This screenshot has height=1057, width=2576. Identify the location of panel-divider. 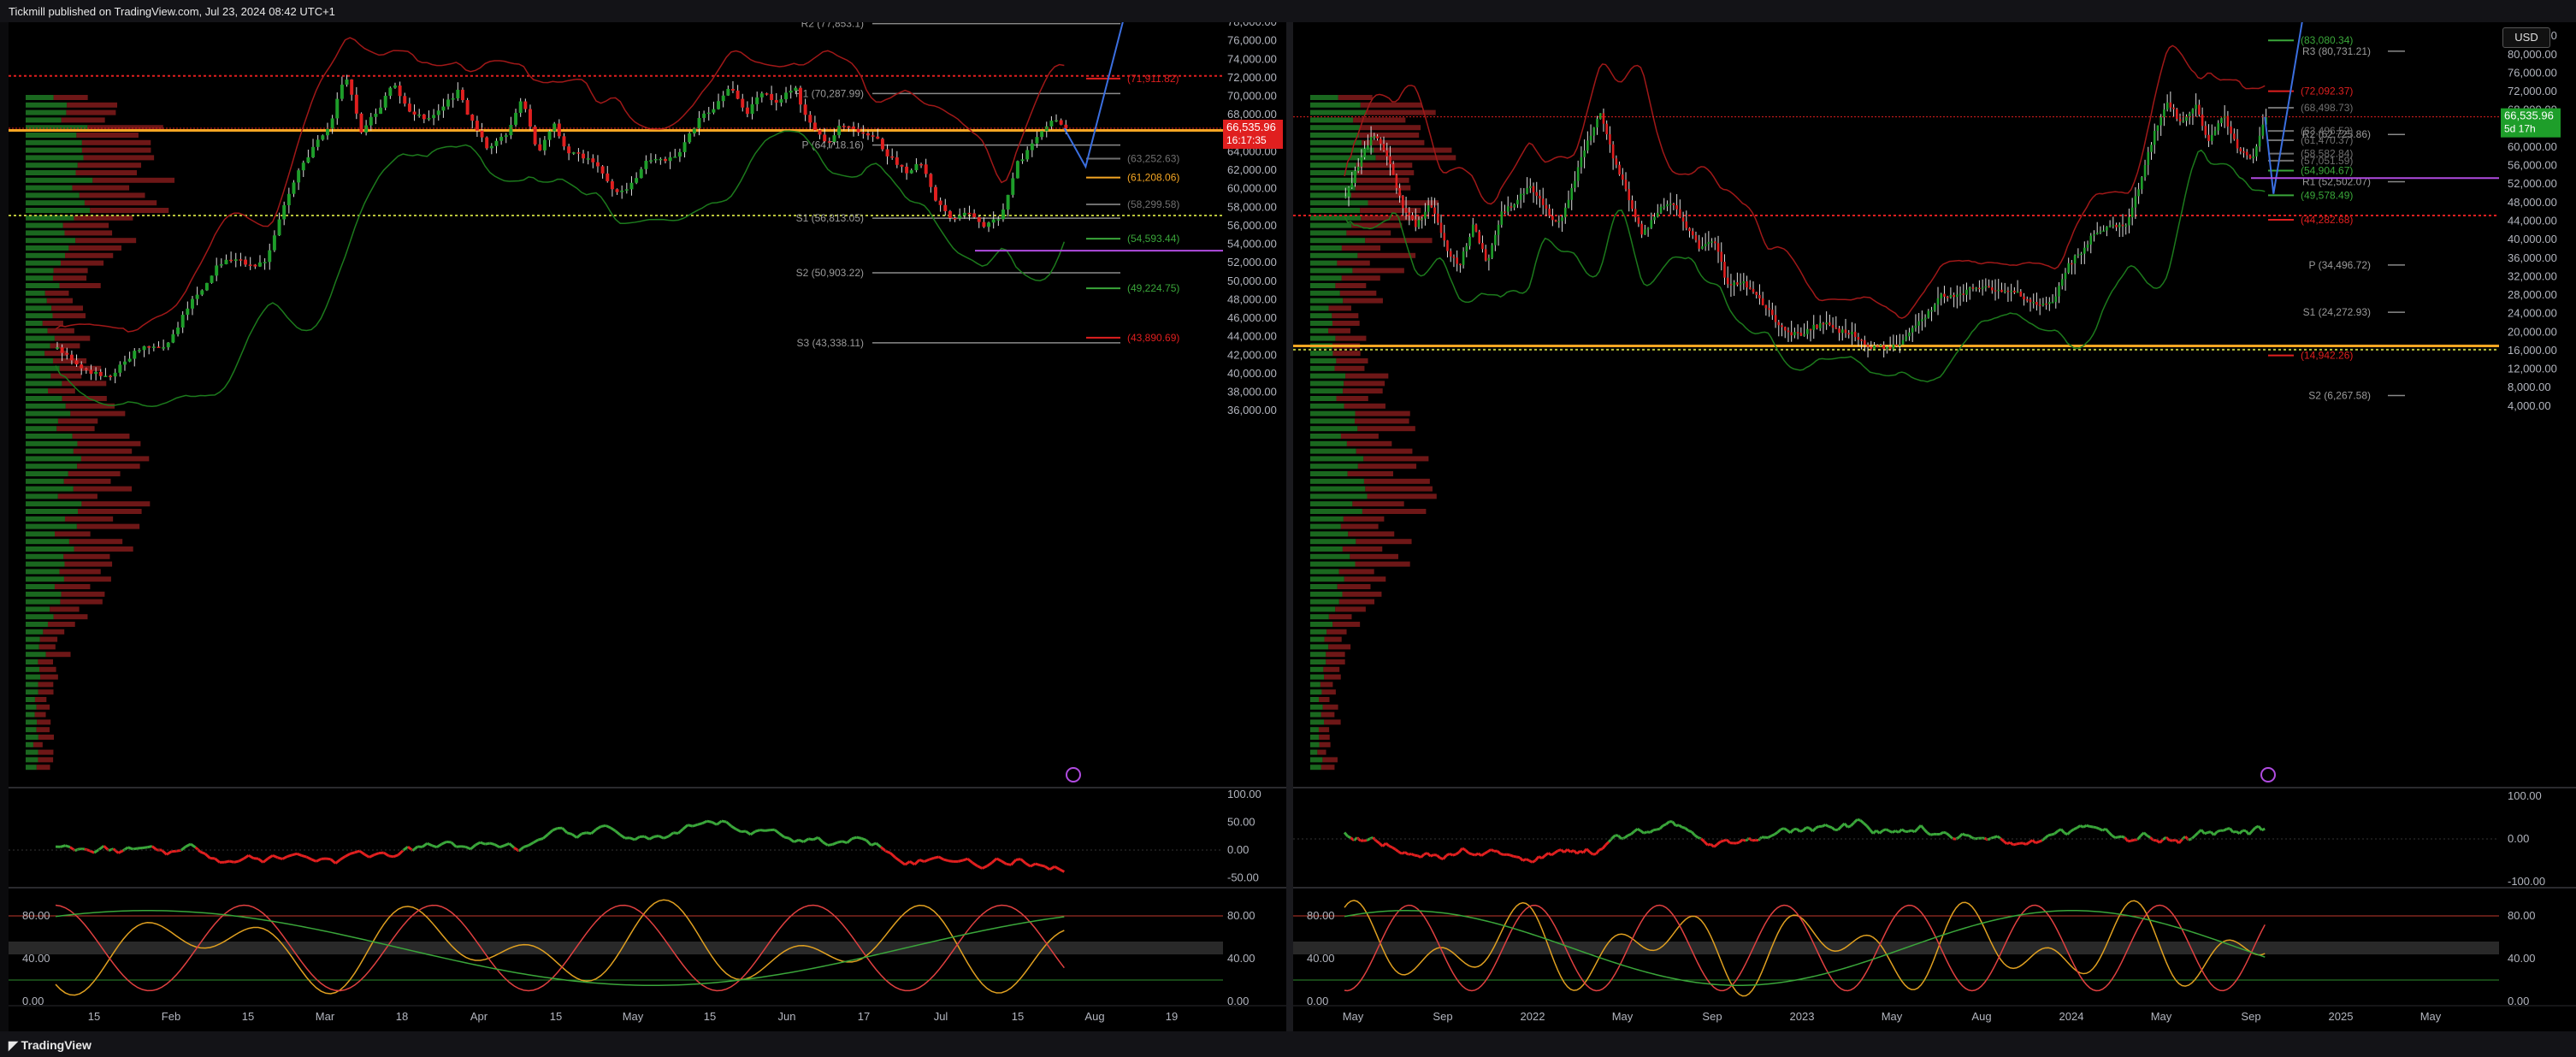
(1289, 527).